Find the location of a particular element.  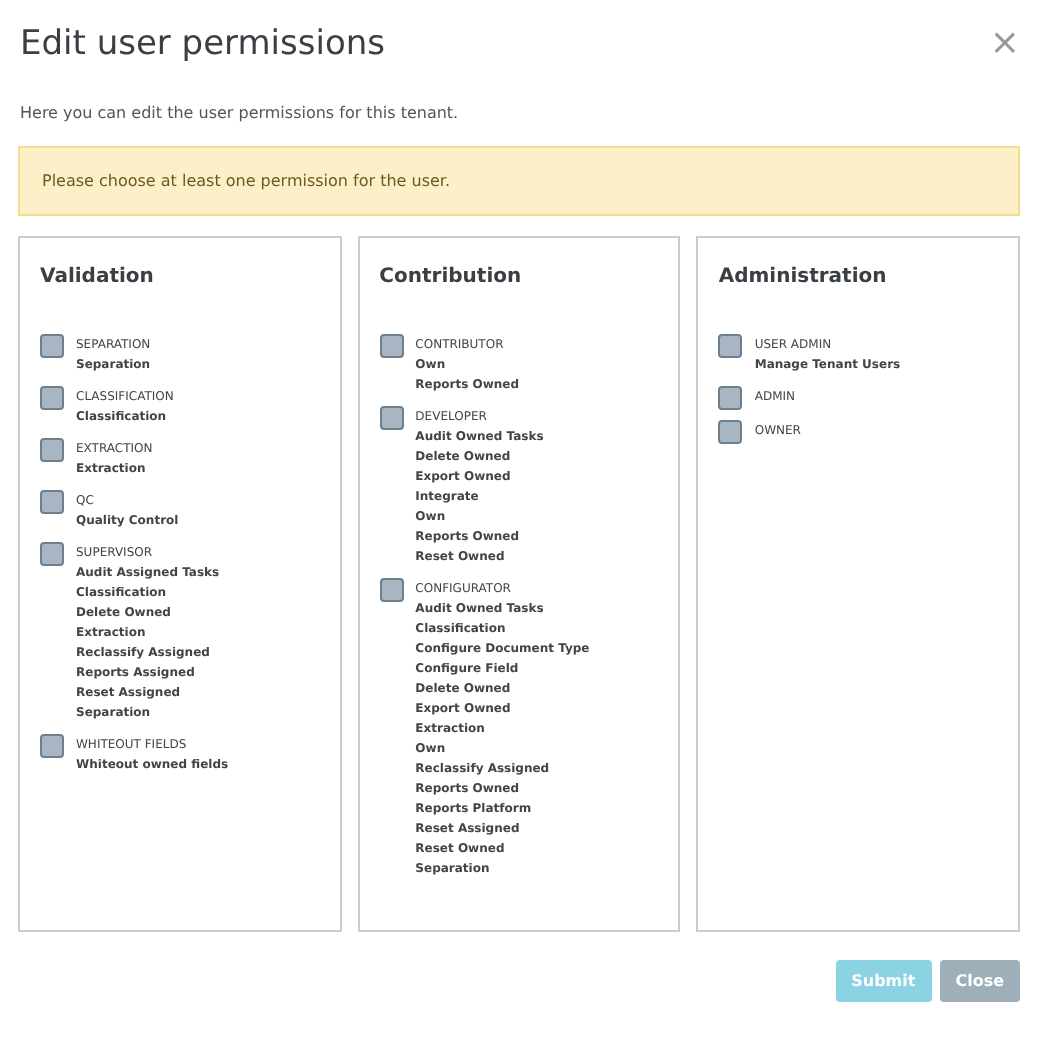

panel-title: Validation is located at coordinates (98, 277).